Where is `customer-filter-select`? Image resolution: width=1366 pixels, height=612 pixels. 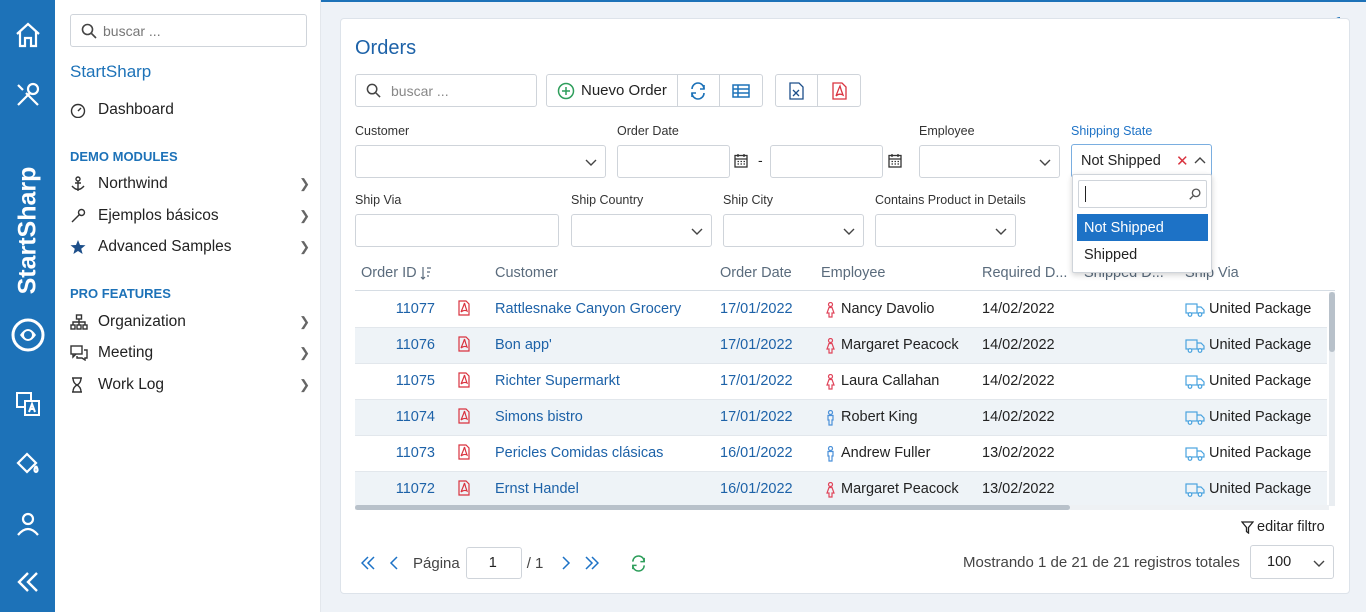
customer-filter-select is located at coordinates (480, 161).